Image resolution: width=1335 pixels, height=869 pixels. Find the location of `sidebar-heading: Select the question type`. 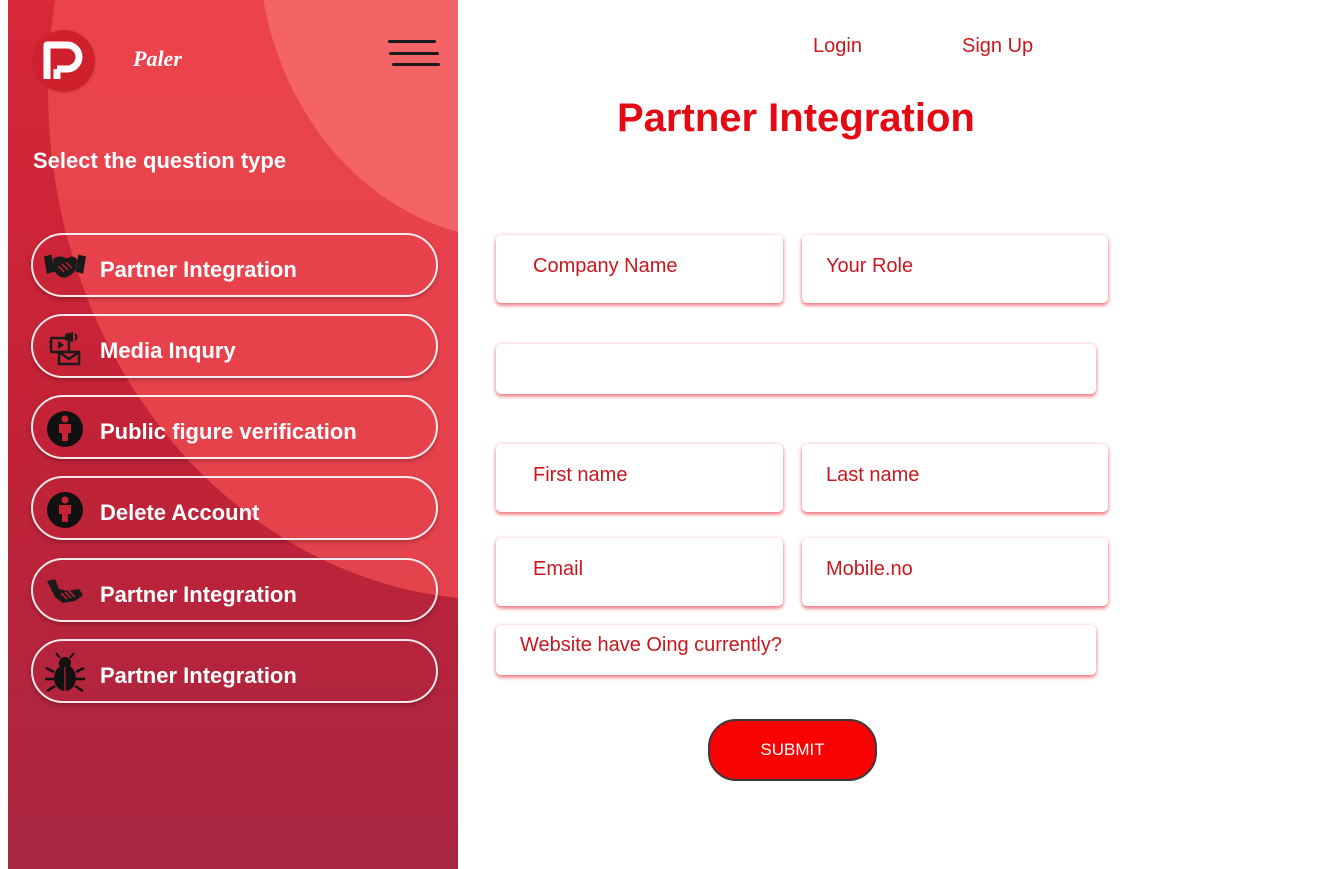

sidebar-heading: Select the question type is located at coordinates (160, 160).